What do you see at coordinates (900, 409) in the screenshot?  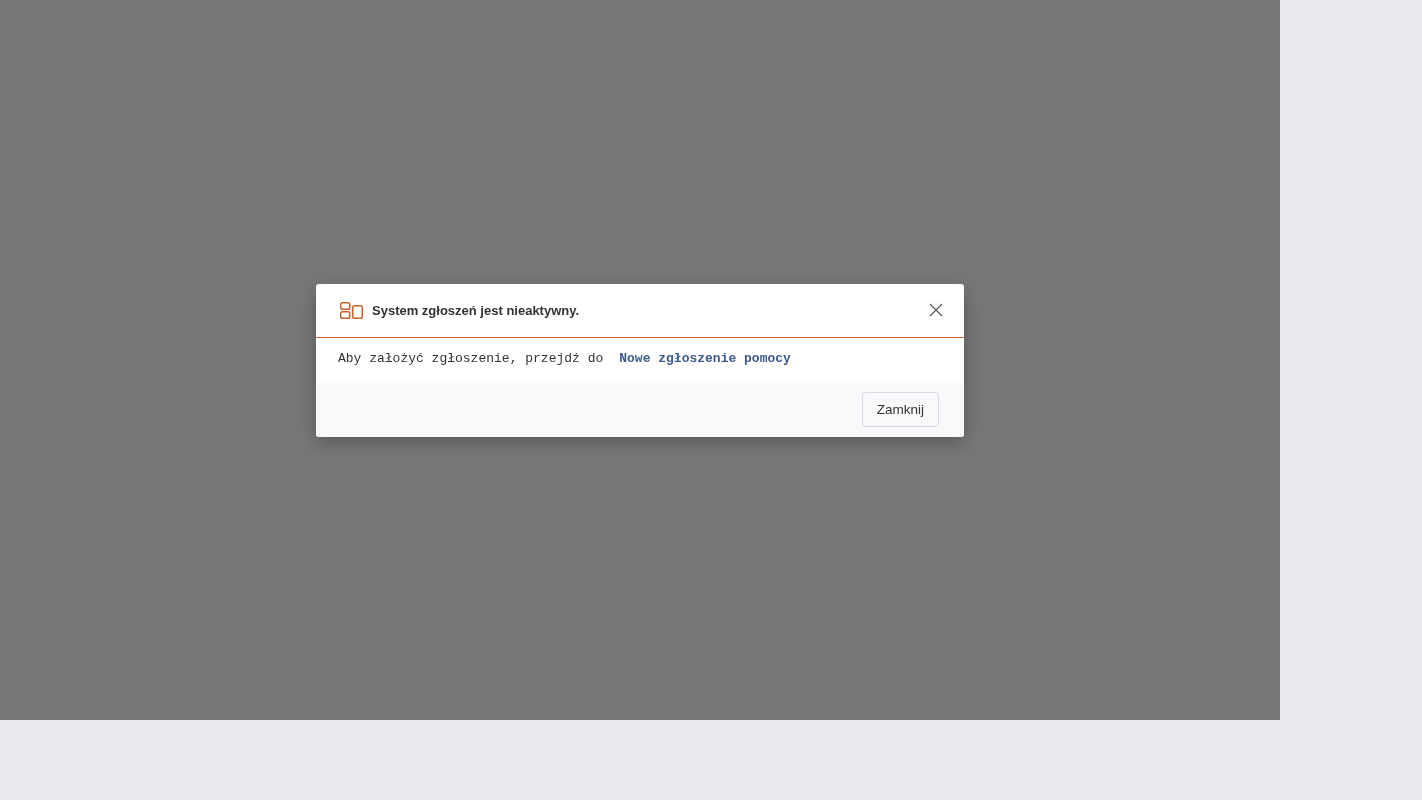 I see `close-dialog-button: Zamknij` at bounding box center [900, 409].